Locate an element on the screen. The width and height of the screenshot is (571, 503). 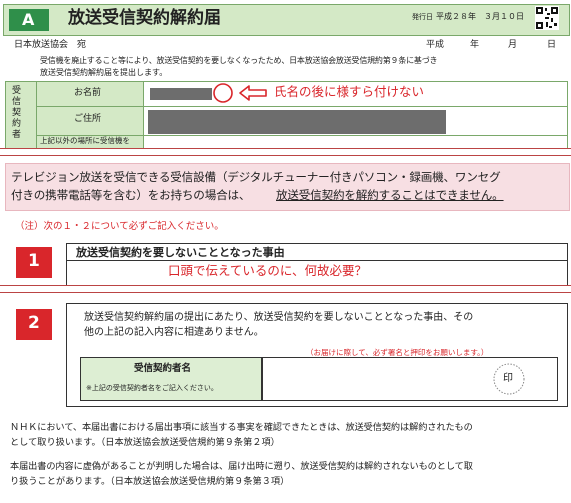
footer-para2-line2: り扱うことがあります。（日本放送協会放送受信規約第９条第３項） is located at coordinates (150, 481).